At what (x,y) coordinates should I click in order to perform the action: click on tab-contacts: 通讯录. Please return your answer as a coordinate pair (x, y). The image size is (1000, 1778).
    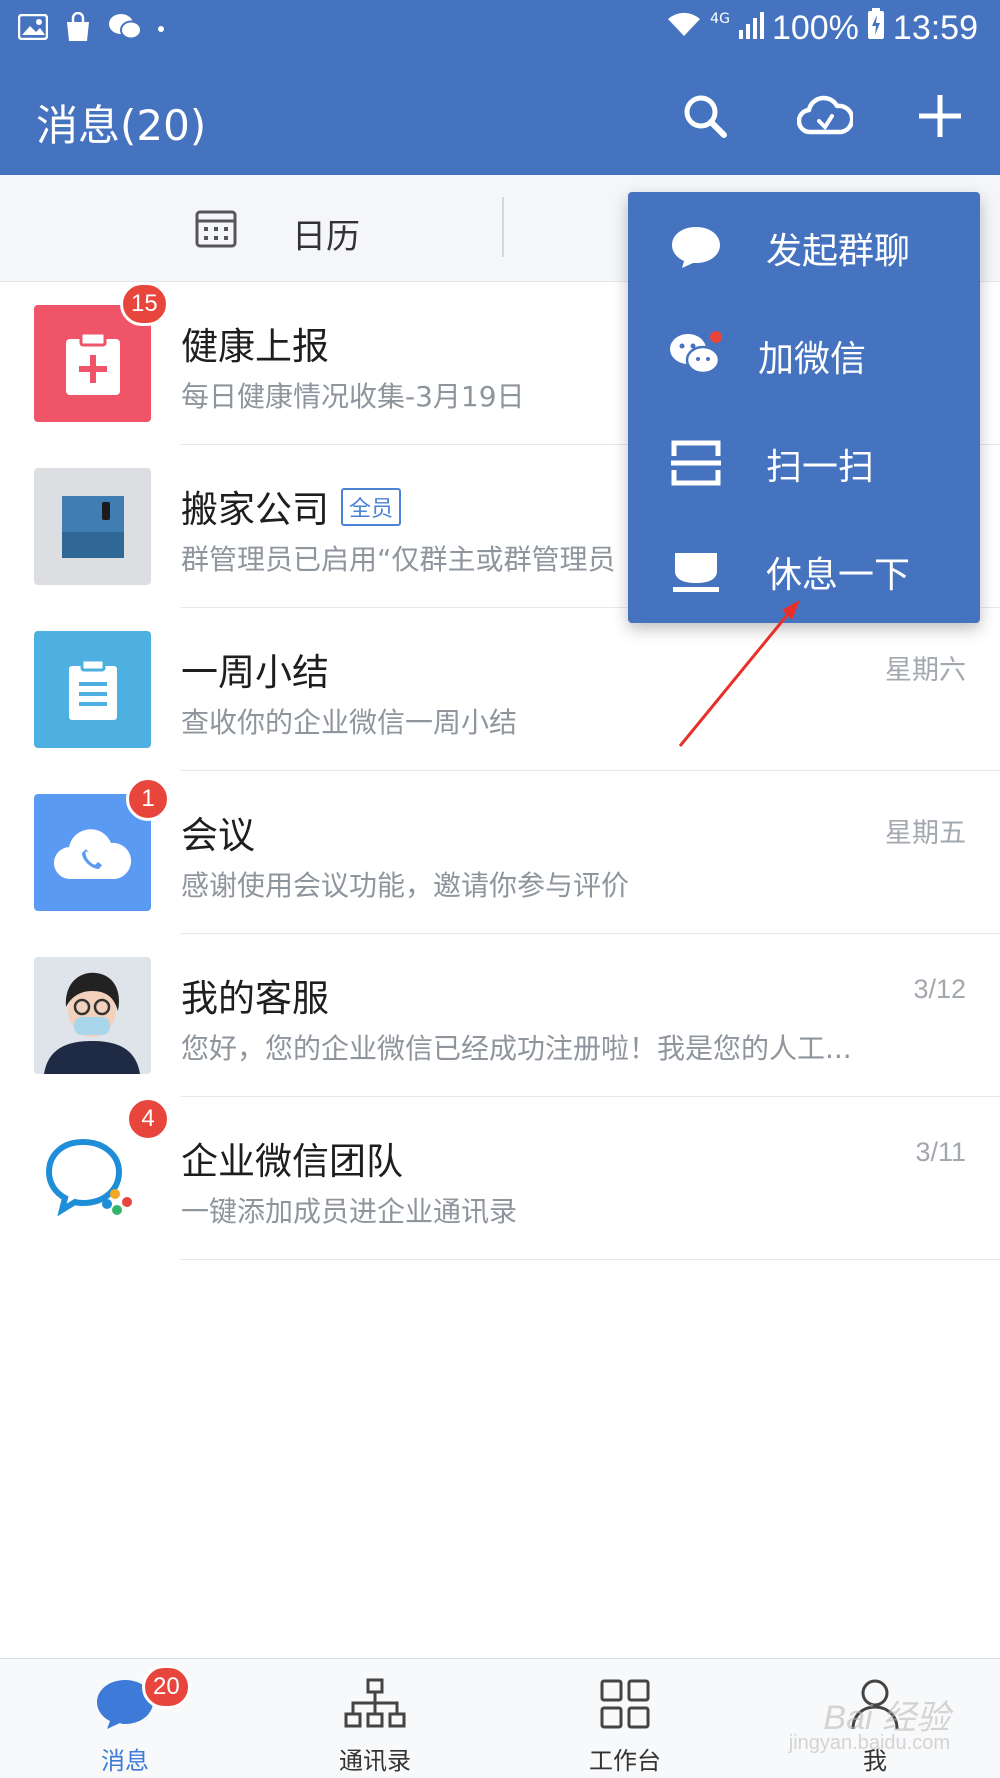
    Looking at the image, I should click on (375, 1718).